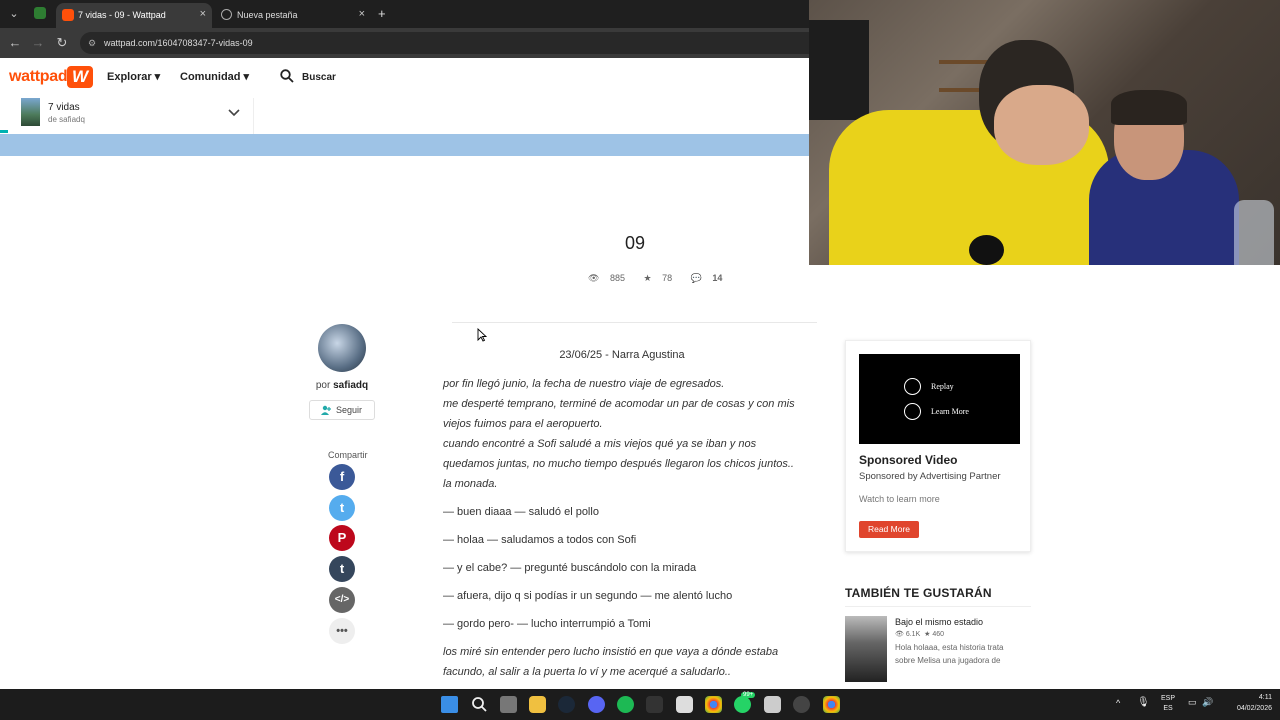  Describe the element at coordinates (610, 278) in the screenshot. I see `reads-stat: 👁 885` at that location.